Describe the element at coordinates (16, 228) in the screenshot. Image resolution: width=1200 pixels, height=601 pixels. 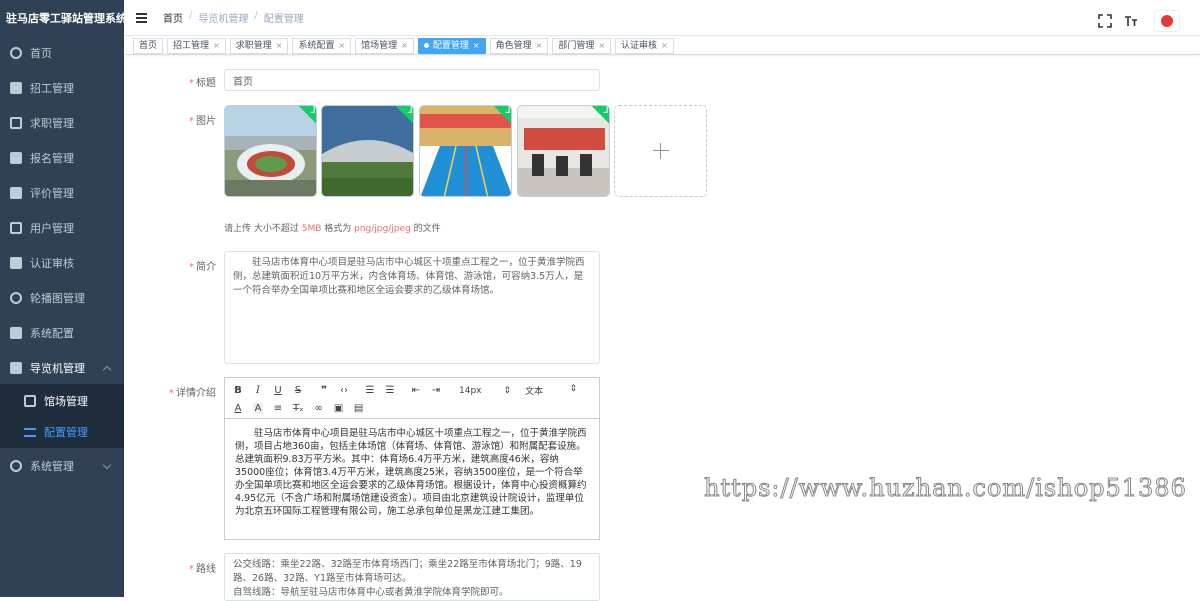
I see `user-icon` at that location.